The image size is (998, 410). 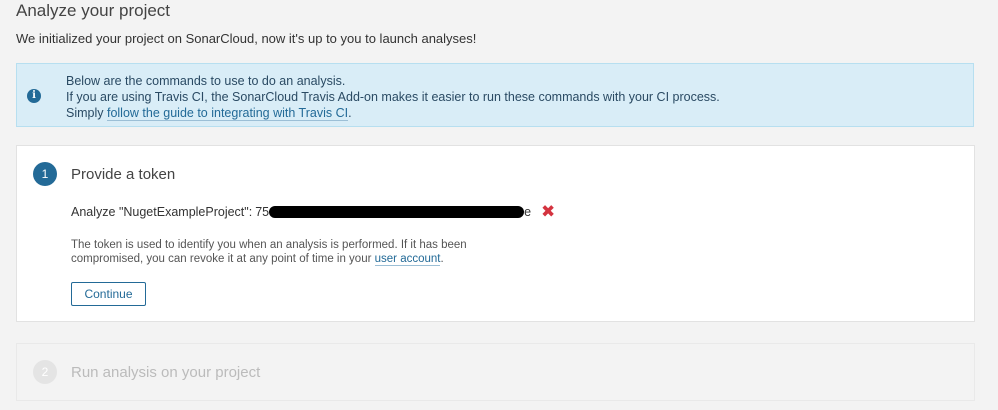 I want to click on token-row: Analyze "NugetExampleProject": 75 e ✖, so click(x=313, y=211).